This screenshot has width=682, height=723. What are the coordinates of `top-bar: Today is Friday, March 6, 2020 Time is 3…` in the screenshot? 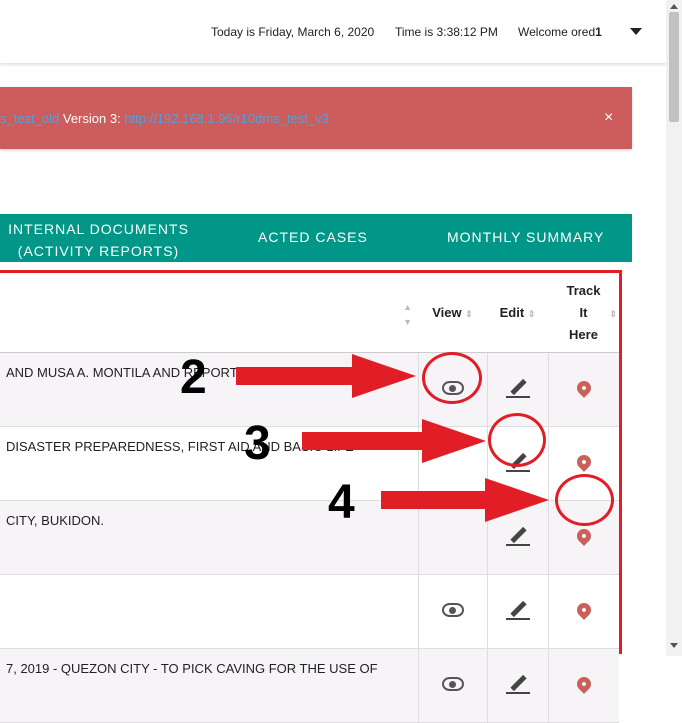 It's located at (333, 31).